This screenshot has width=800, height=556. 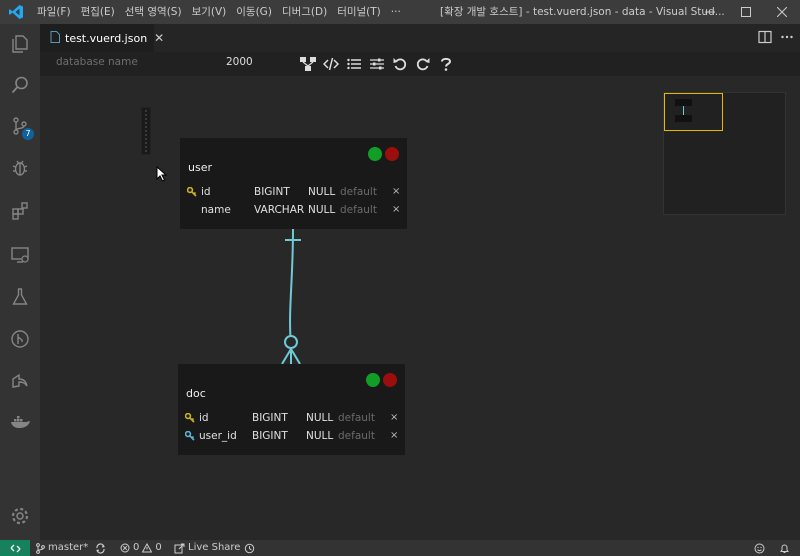 I want to click on menu-debug: 디버그(D), so click(x=304, y=12).